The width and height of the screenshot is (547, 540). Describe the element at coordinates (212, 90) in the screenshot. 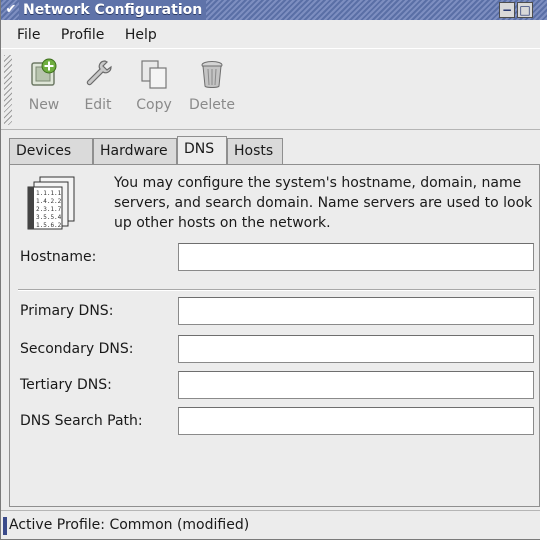

I see `delete-button: Delete` at that location.